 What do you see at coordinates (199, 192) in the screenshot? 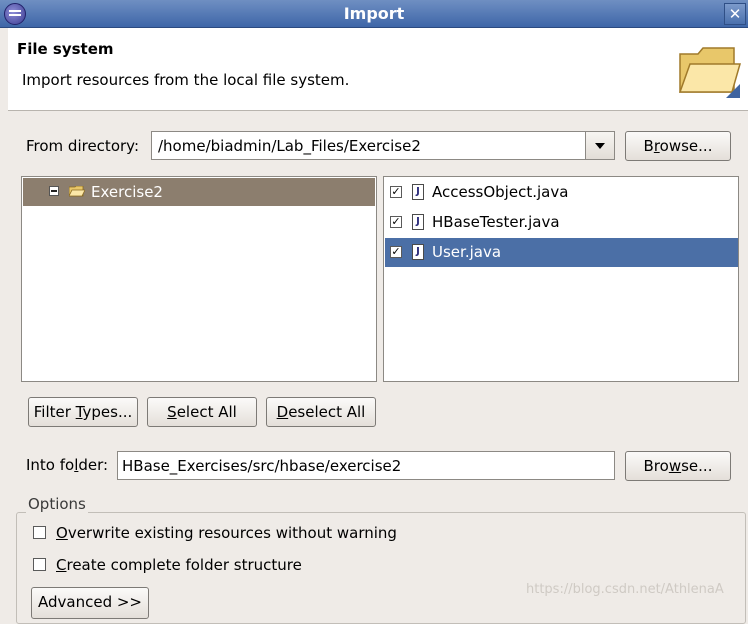
I see `tree-item-exercise2: Exercise2` at bounding box center [199, 192].